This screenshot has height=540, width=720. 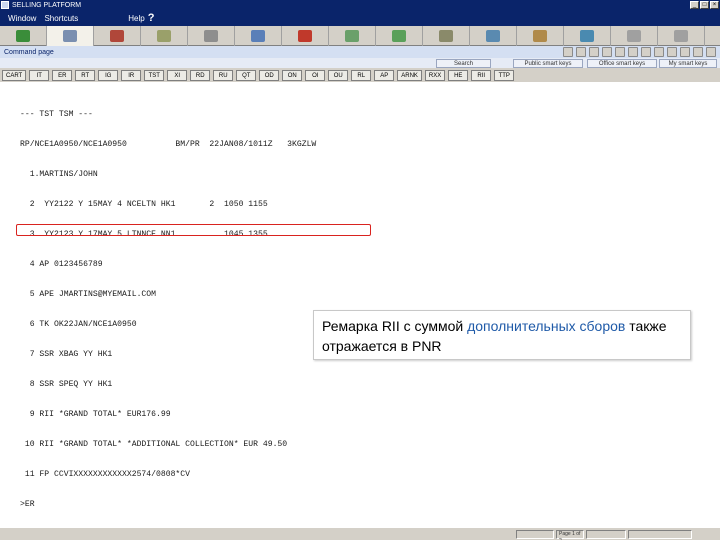 What do you see at coordinates (22, 18) in the screenshot?
I see `menu-window: Window` at bounding box center [22, 18].